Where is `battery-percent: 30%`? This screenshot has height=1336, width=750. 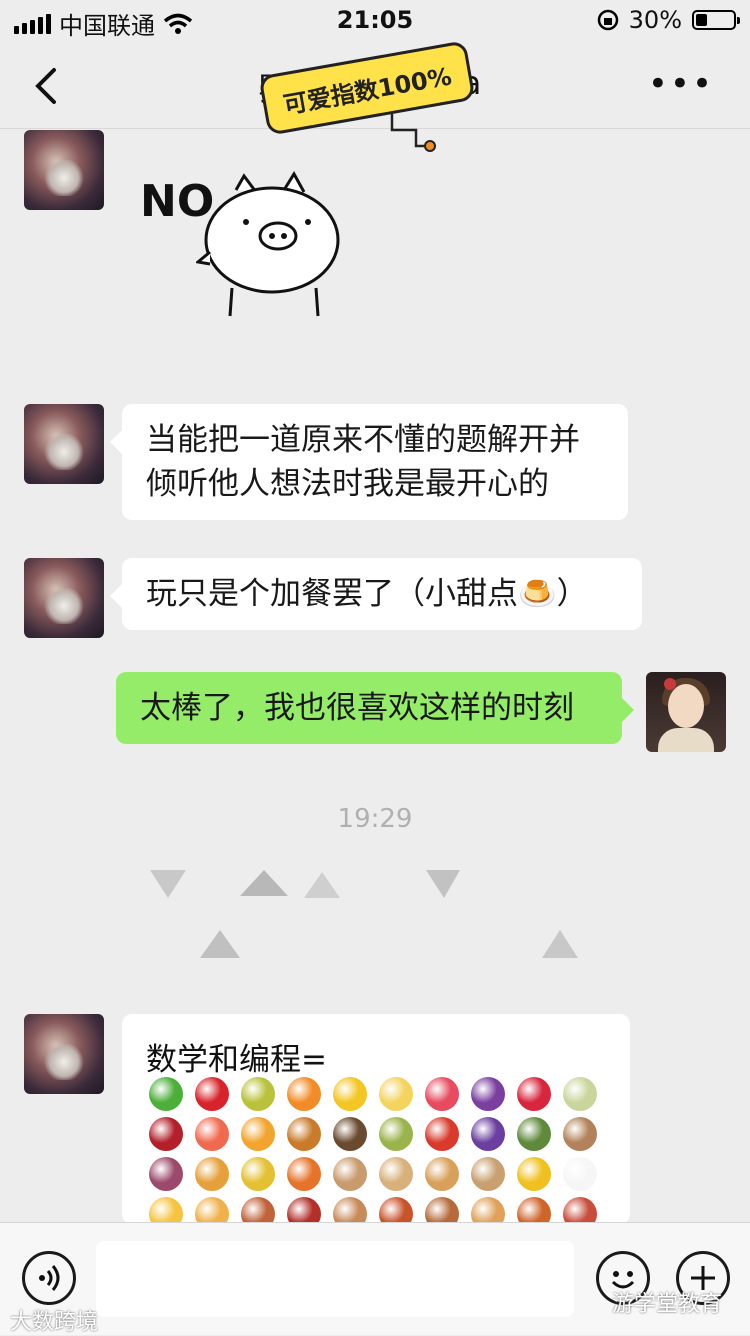 battery-percent: 30% is located at coordinates (655, 20).